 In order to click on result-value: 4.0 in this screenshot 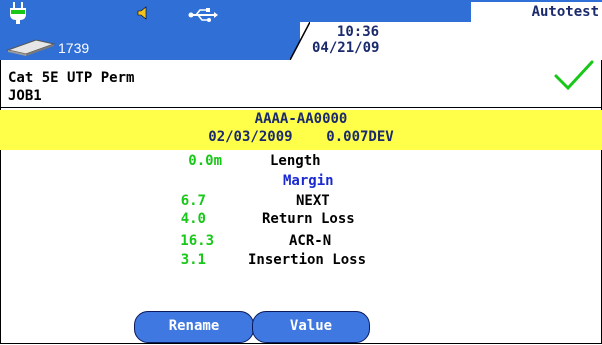, I will do `click(193, 219)`.